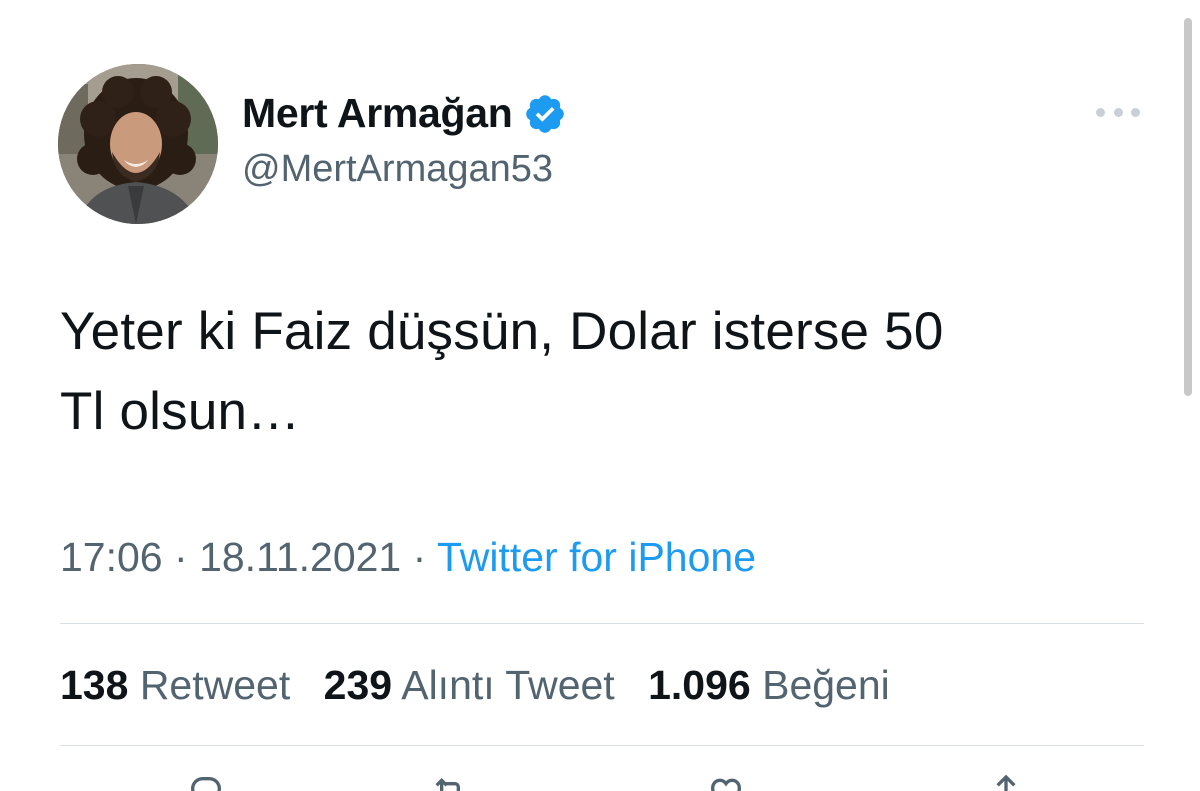 The image size is (1200, 791). I want to click on retweets-label: Retweet, so click(215, 685).